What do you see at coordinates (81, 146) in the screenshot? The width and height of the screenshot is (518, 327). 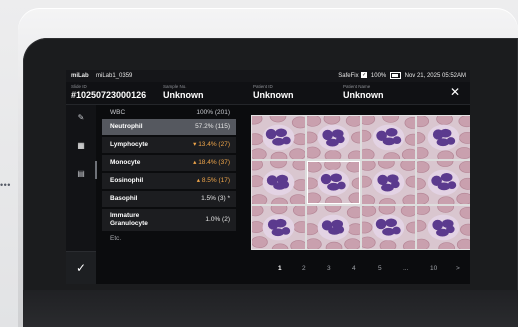 I see `grid-view-icon: ▦` at bounding box center [81, 146].